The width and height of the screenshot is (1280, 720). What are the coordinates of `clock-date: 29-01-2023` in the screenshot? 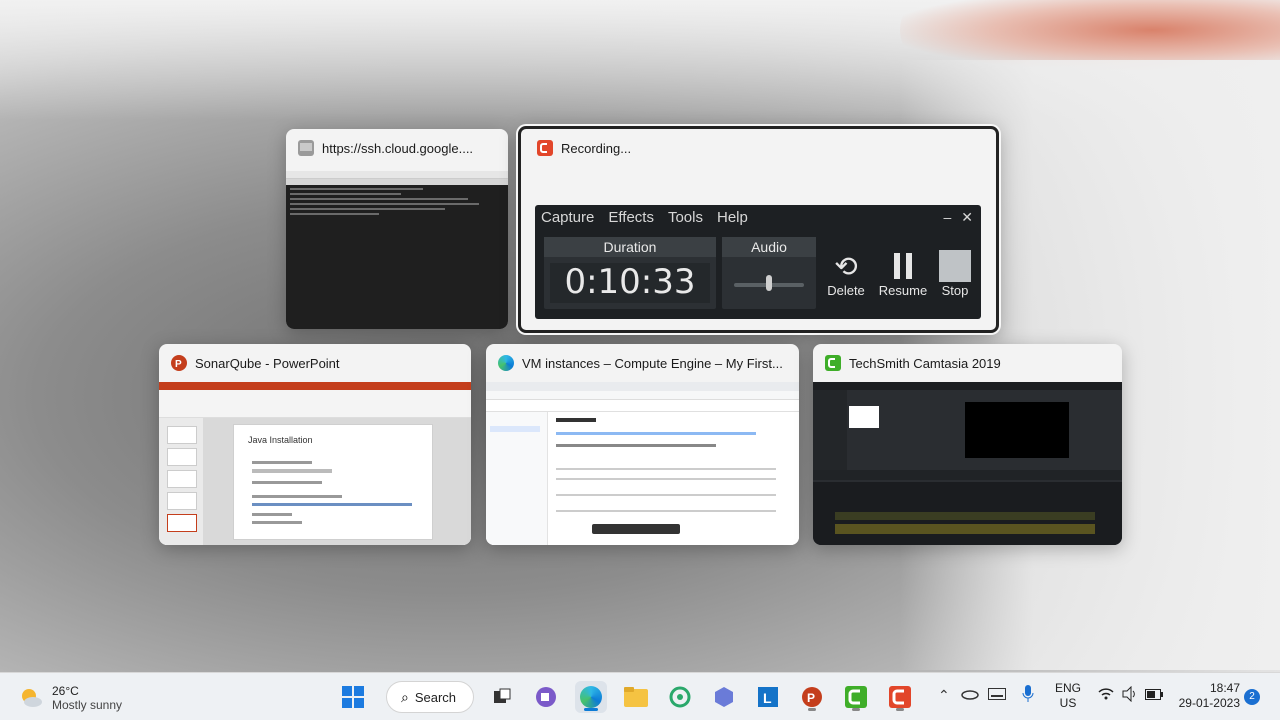 It's located at (1209, 703).